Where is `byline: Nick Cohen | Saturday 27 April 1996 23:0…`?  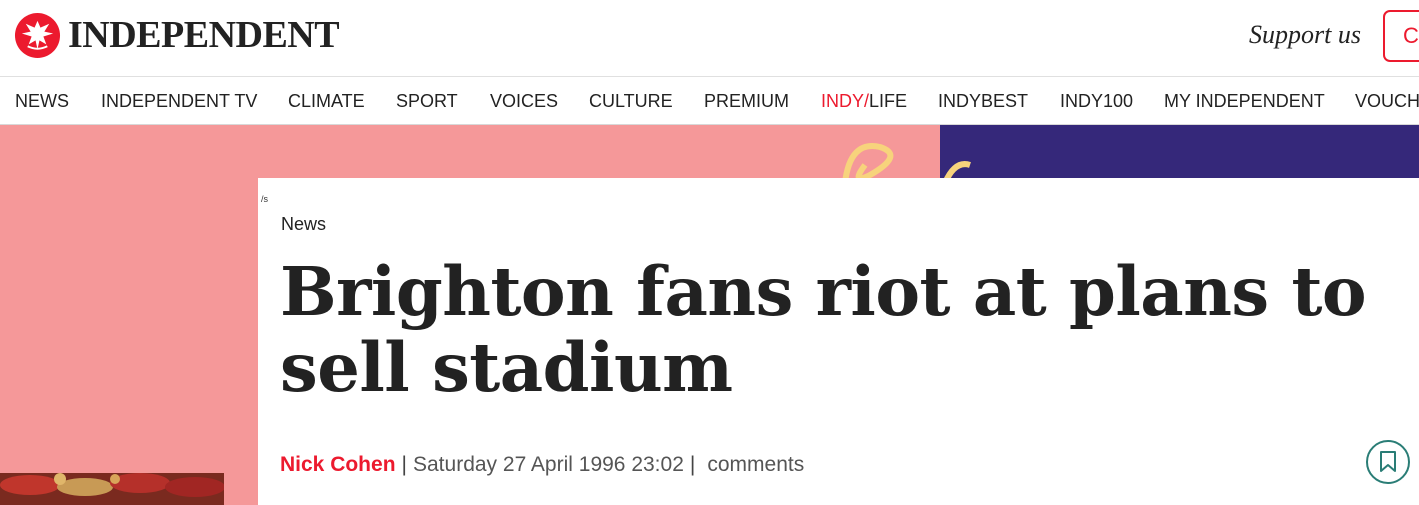 byline: Nick Cohen | Saturday 27 April 1996 23:0… is located at coordinates (542, 465).